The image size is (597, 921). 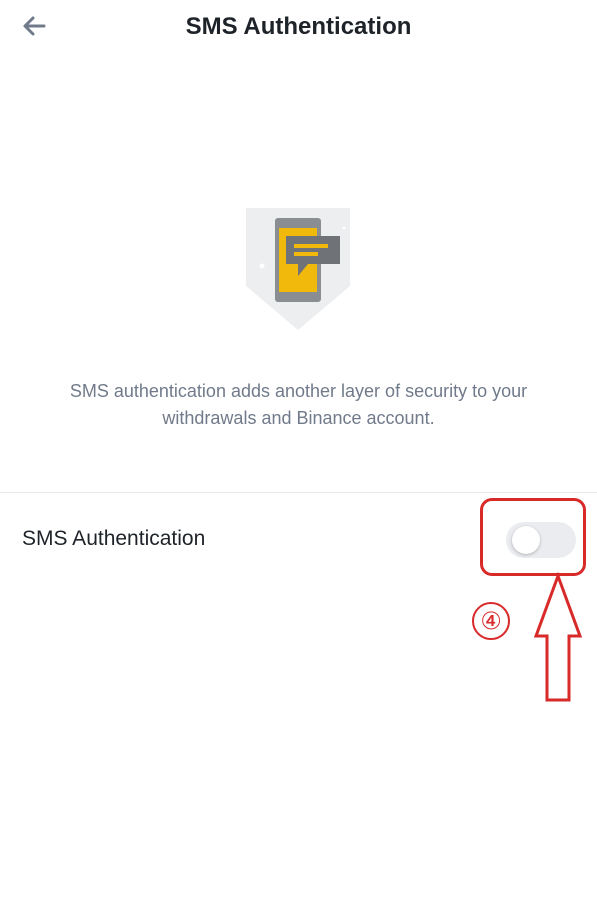 I want to click on step-number-badge: ④, so click(x=491, y=621).